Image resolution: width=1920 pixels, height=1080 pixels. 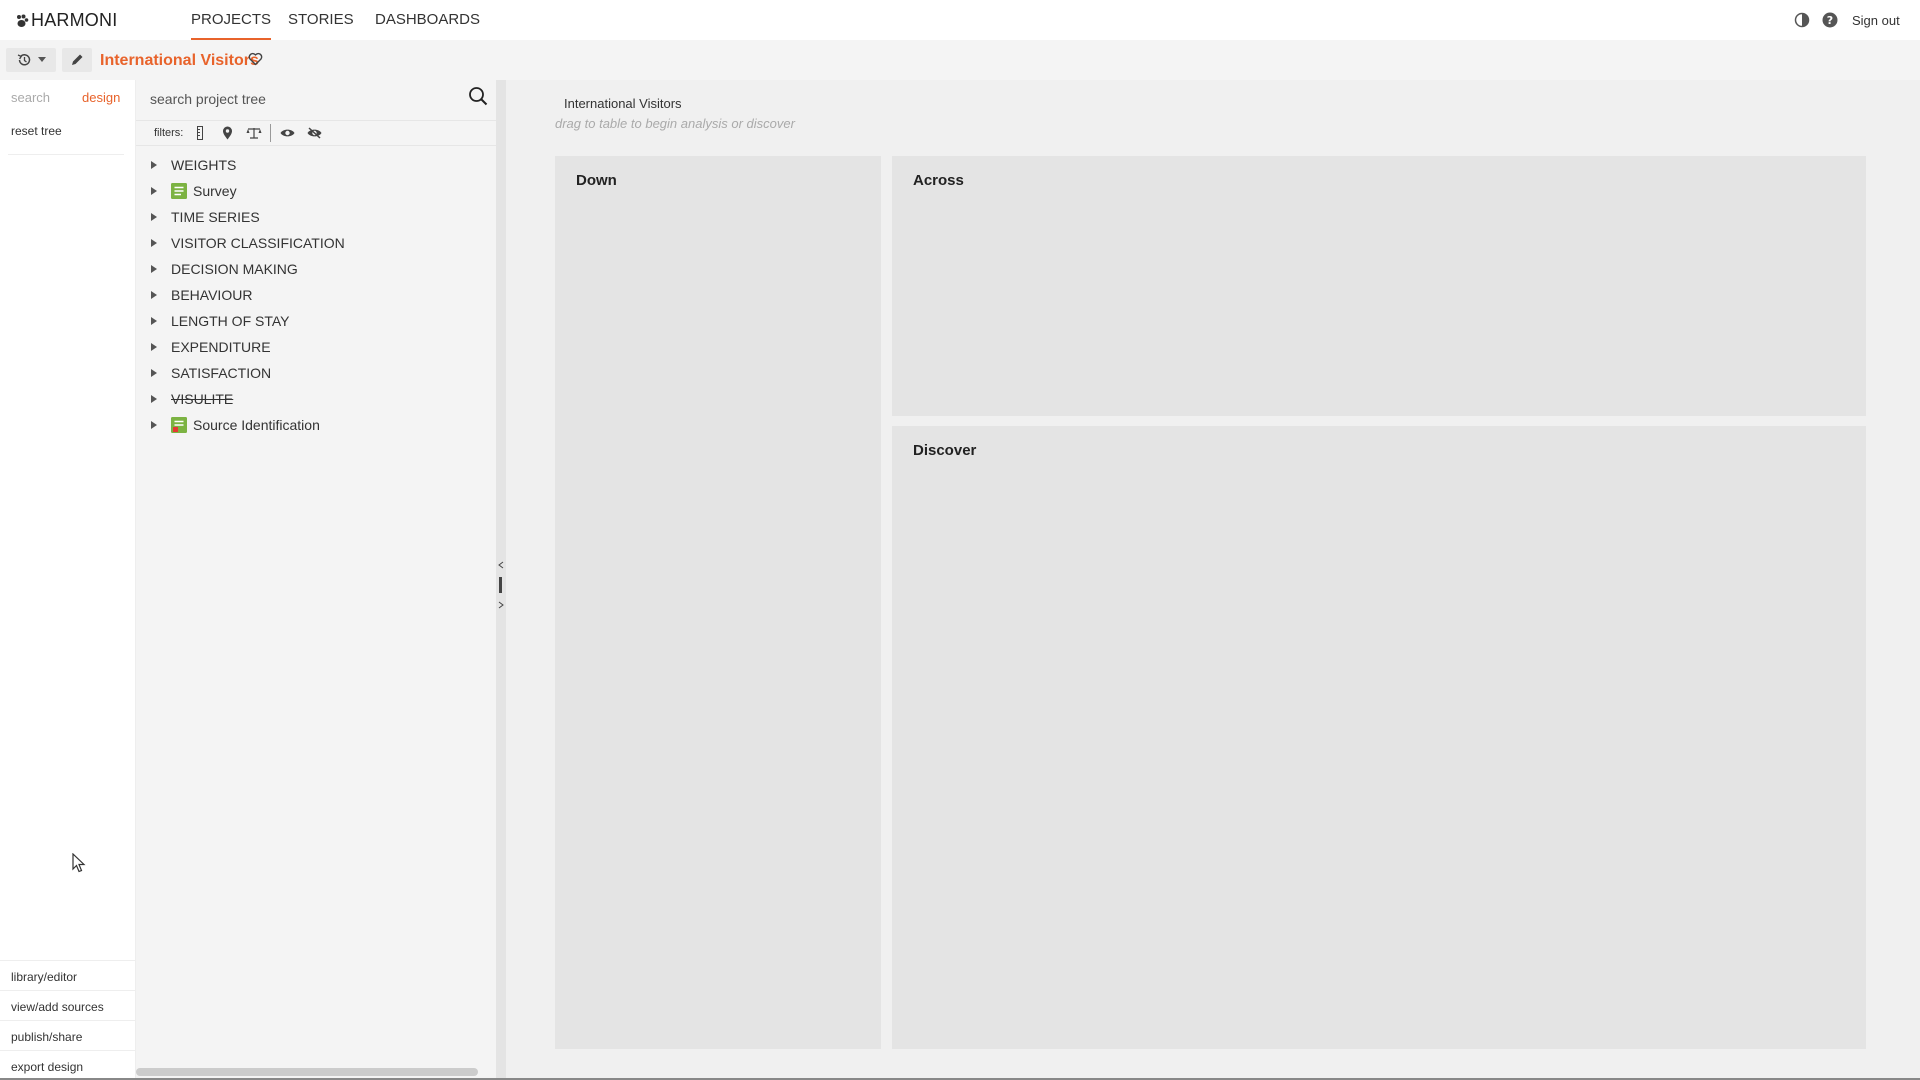 What do you see at coordinates (478, 96) in the screenshot?
I see `search-icon` at bounding box center [478, 96].